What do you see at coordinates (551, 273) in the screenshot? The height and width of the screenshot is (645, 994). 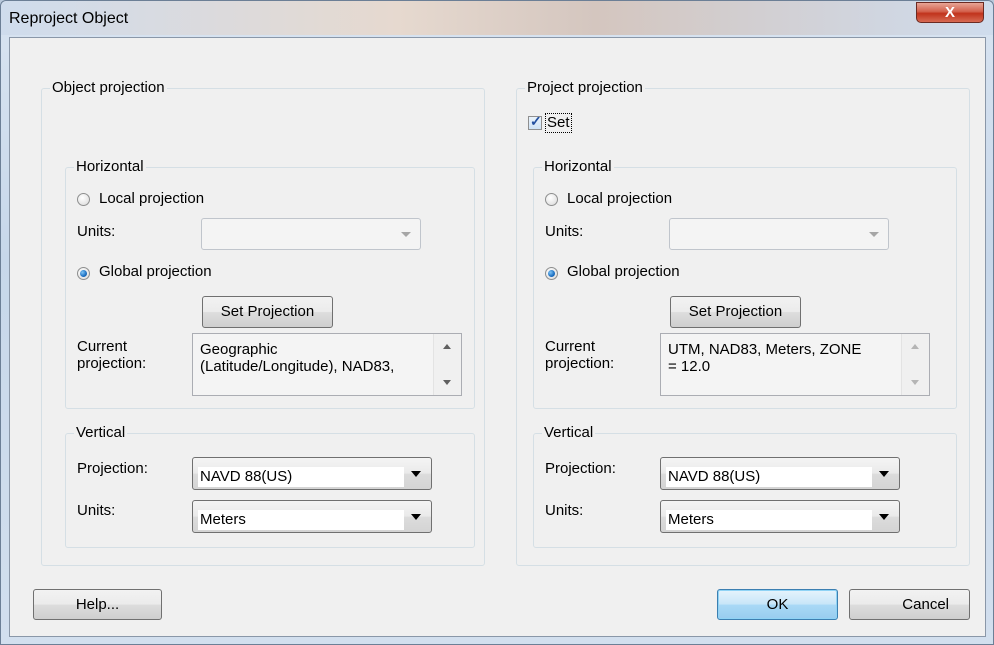 I see `project-global-projection-radio` at bounding box center [551, 273].